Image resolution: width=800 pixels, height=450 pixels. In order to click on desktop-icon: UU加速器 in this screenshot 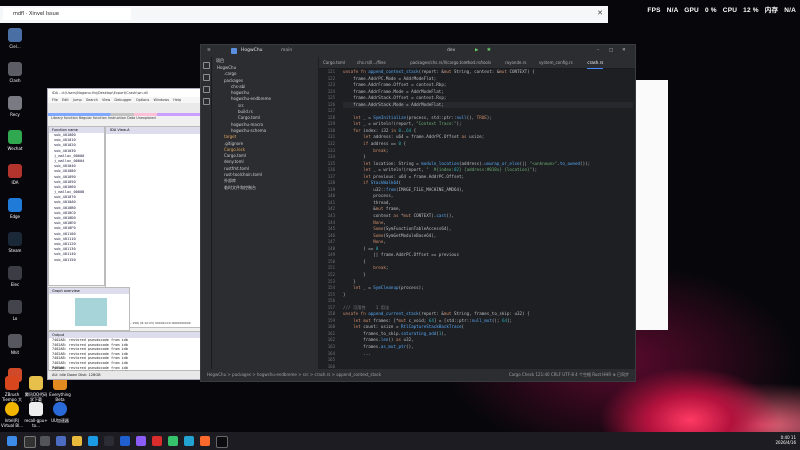, I will do `click(60, 412)`.